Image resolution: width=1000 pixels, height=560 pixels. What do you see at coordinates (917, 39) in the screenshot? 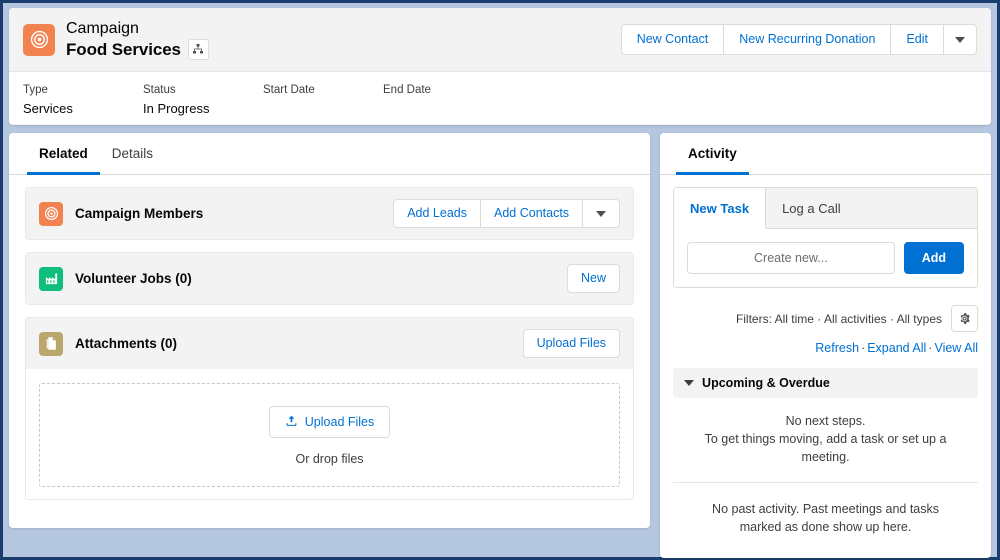
I see `edit-button: Edit` at bounding box center [917, 39].